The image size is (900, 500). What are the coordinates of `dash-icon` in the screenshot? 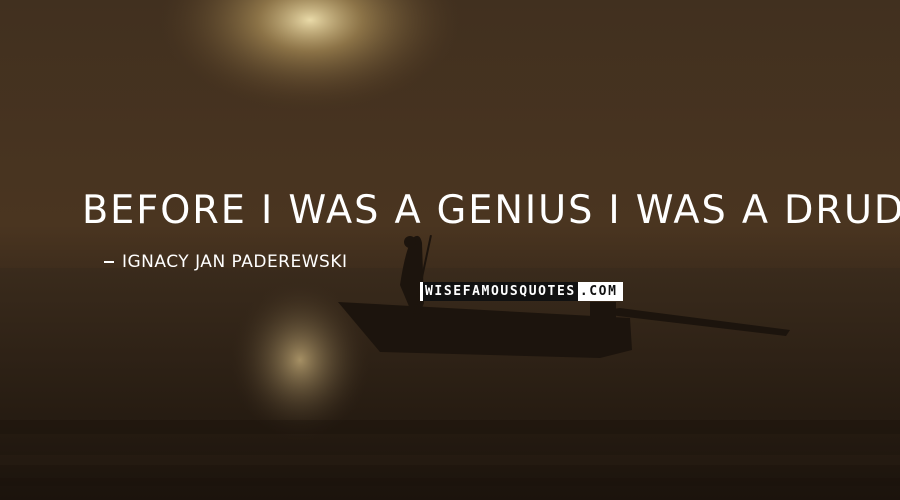 It's located at (109, 262).